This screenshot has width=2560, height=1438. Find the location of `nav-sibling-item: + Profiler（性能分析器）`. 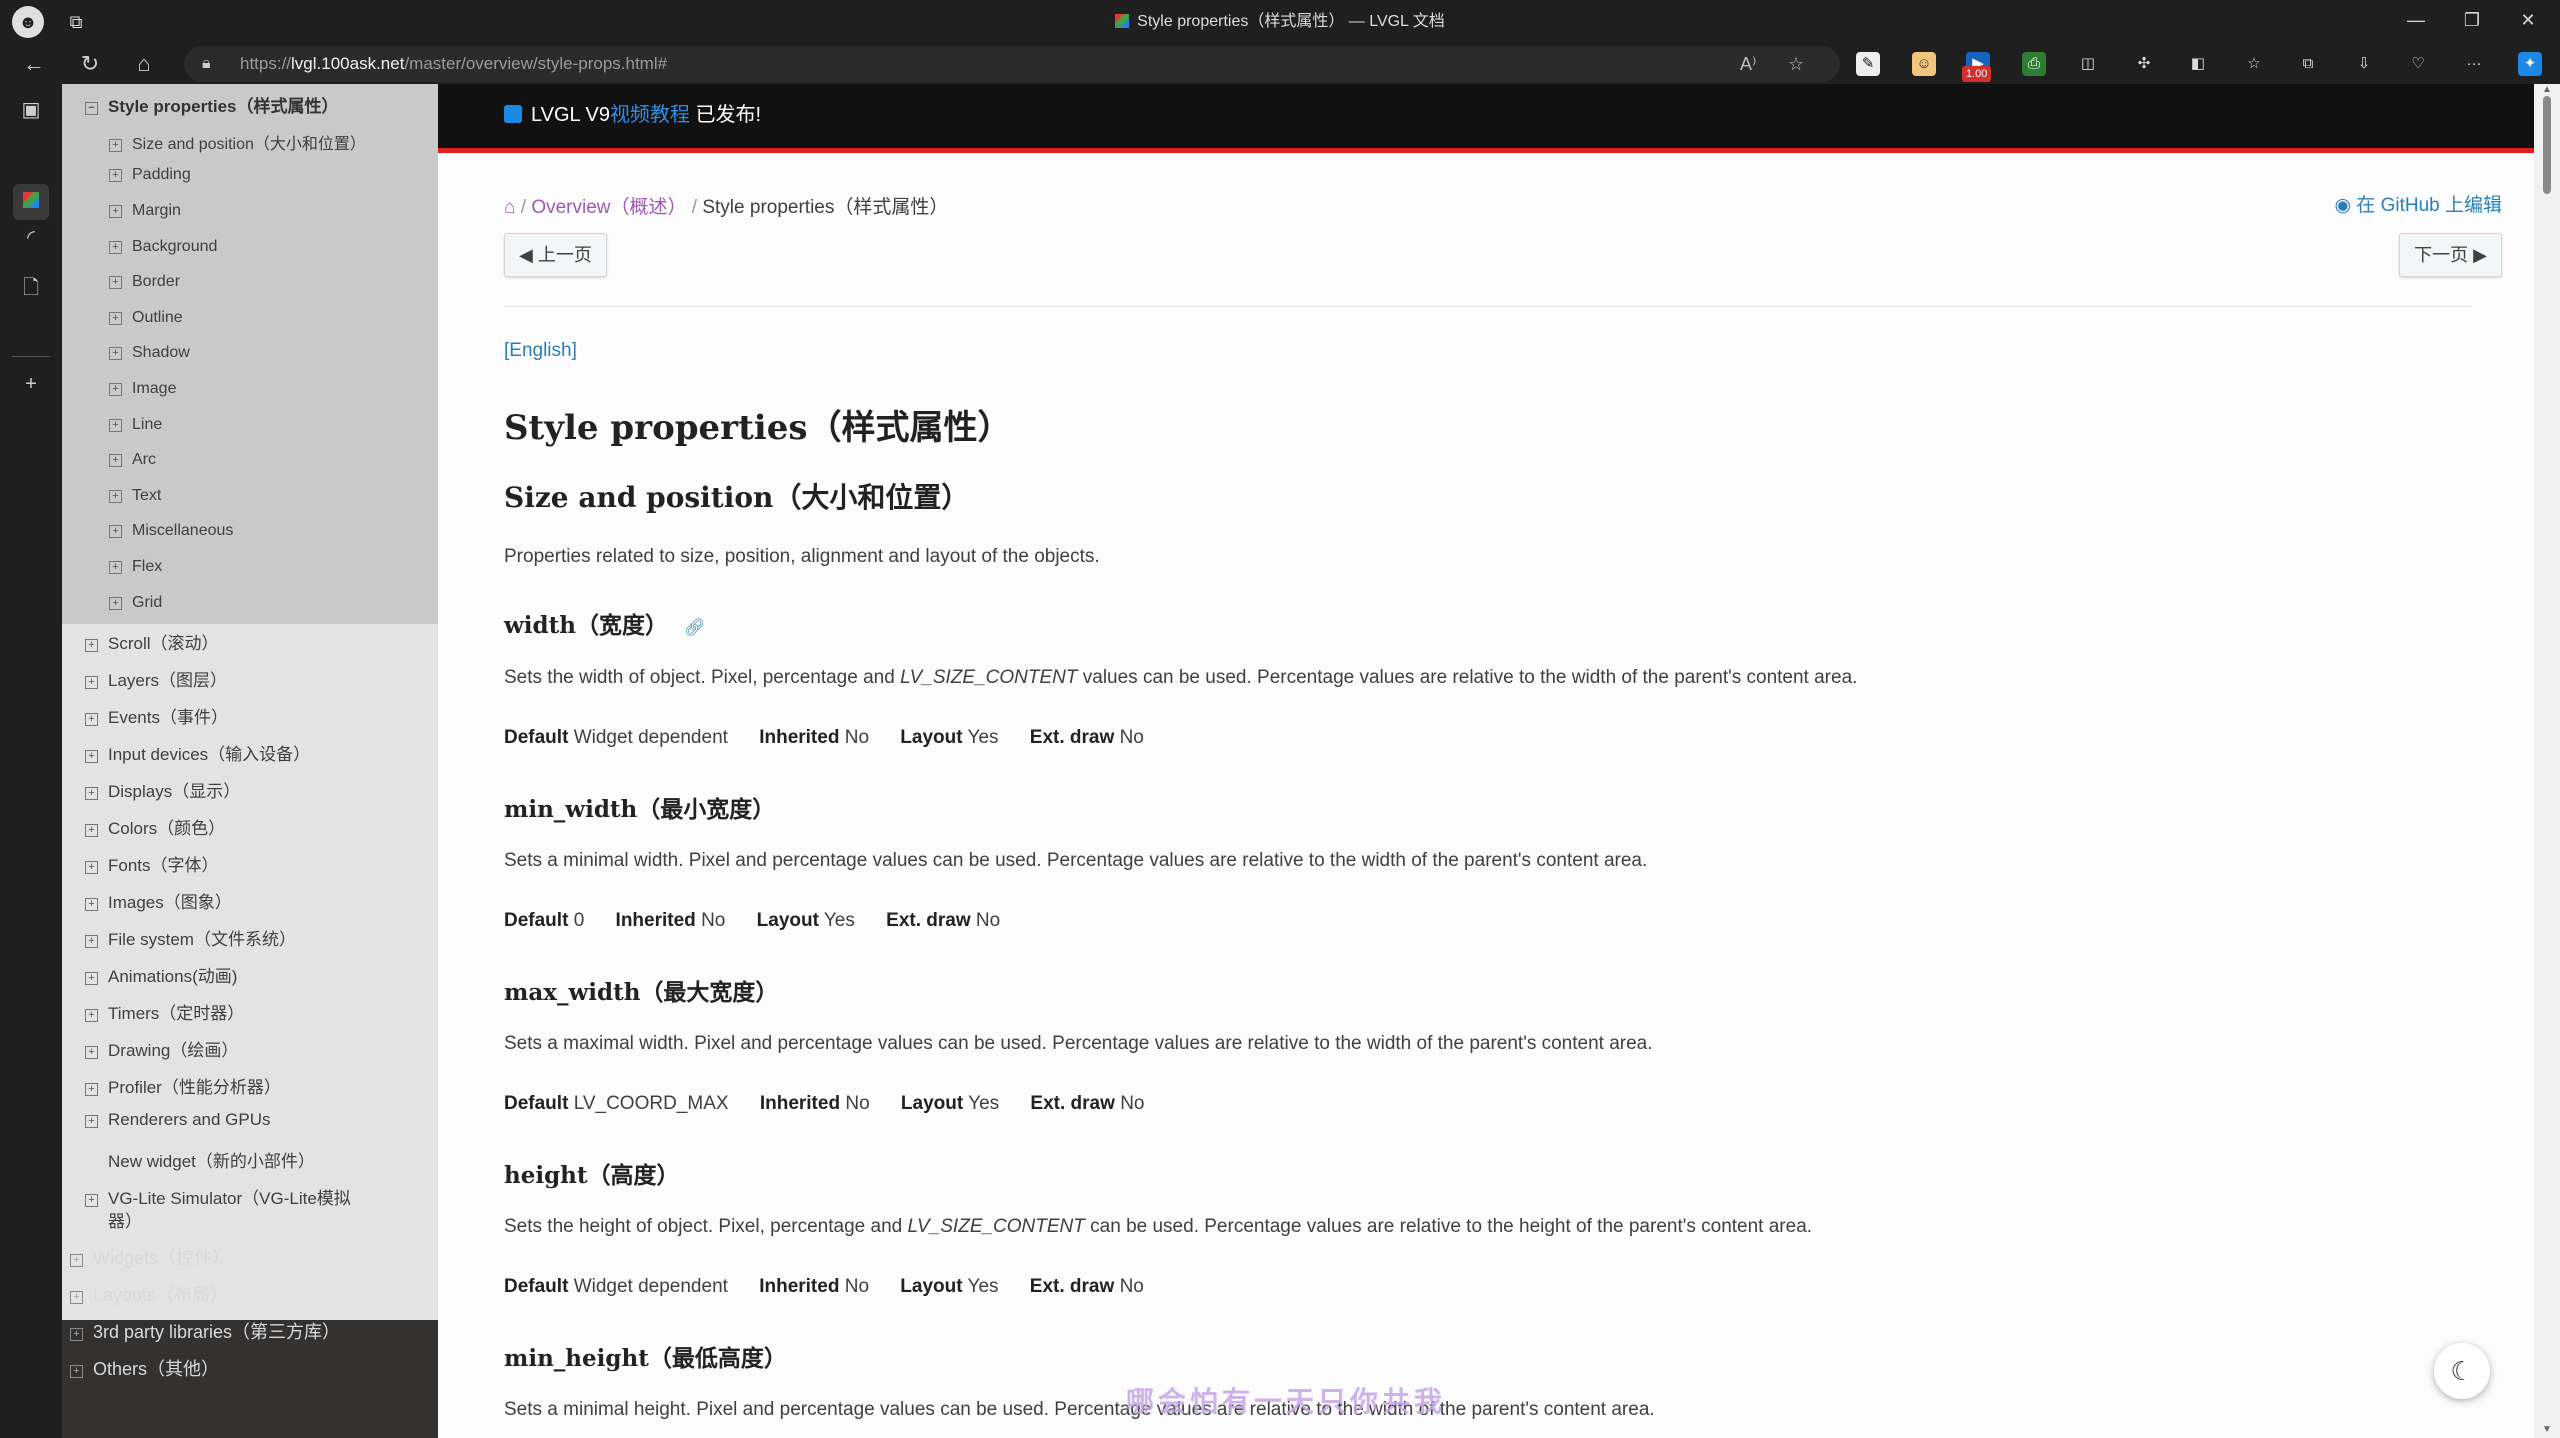

nav-sibling-item: + Profiler（性能分析器） is located at coordinates (183, 1085).